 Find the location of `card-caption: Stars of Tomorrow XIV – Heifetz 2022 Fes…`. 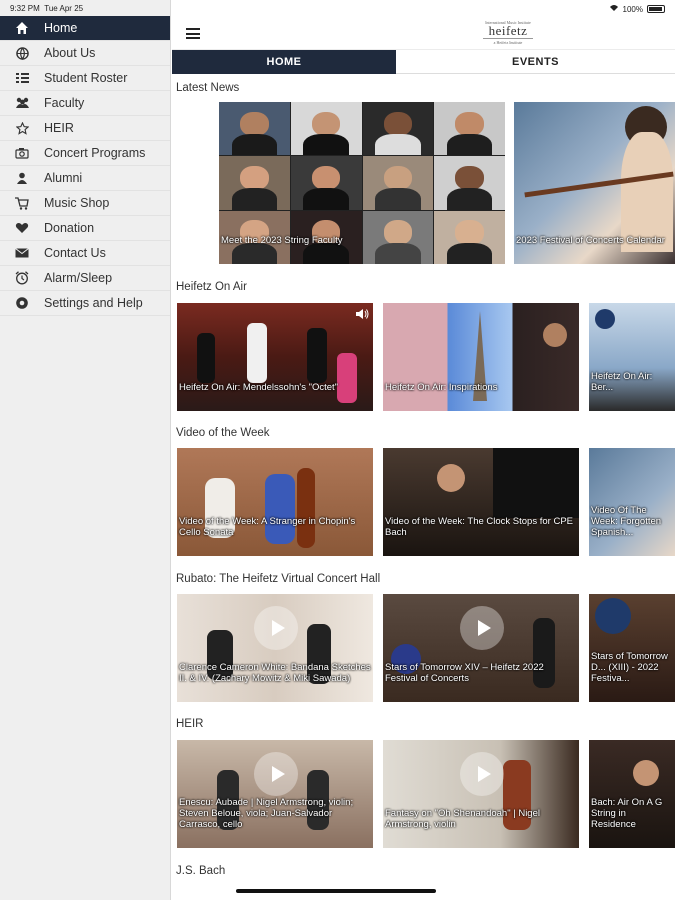

card-caption: Stars of Tomorrow XIV – Heifetz 2022 Fes… is located at coordinates (464, 673).